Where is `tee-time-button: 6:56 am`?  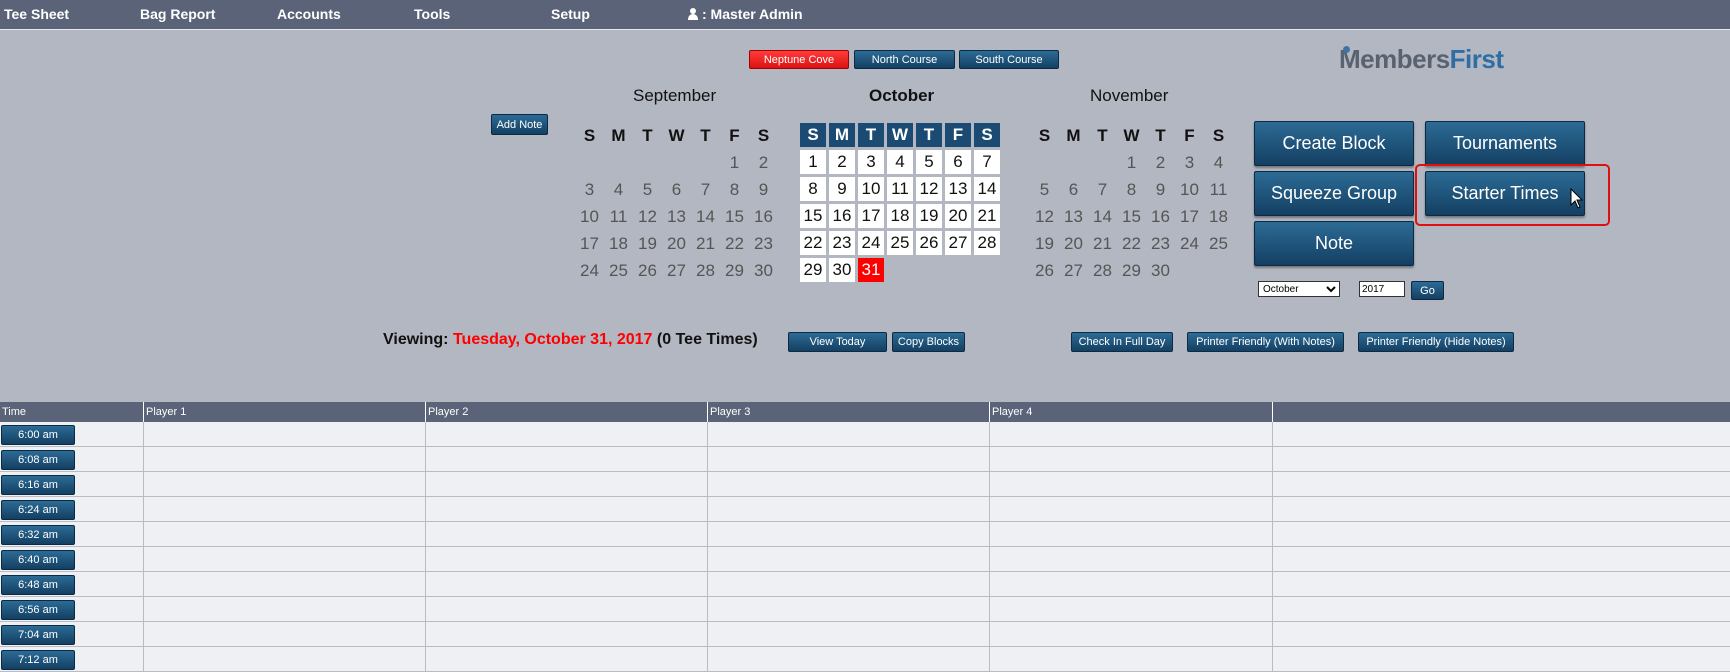 tee-time-button: 6:56 am is located at coordinates (38, 610).